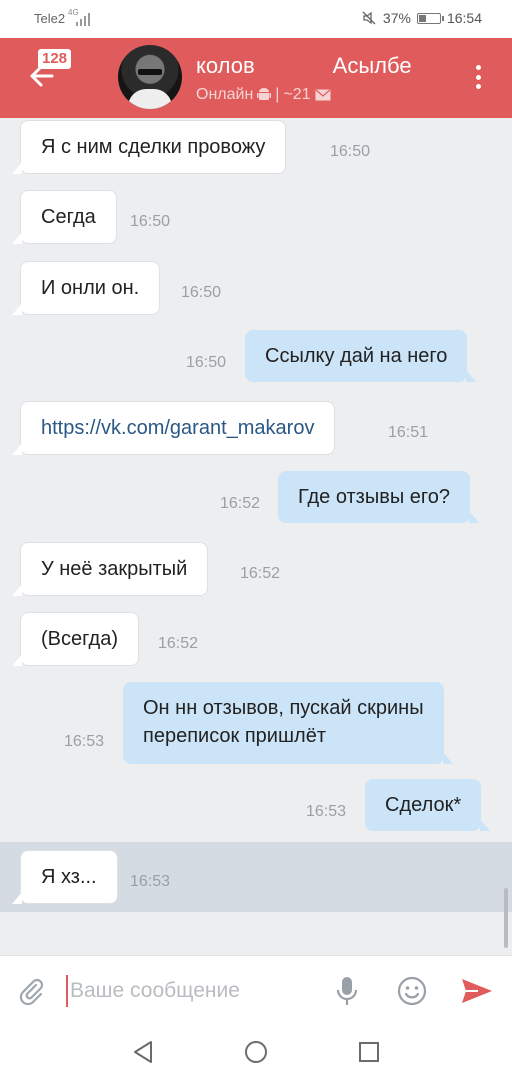 The width and height of the screenshot is (512, 1080). What do you see at coordinates (316, 66) in the screenshot?
I see `contact-name: колов Асылбе` at bounding box center [316, 66].